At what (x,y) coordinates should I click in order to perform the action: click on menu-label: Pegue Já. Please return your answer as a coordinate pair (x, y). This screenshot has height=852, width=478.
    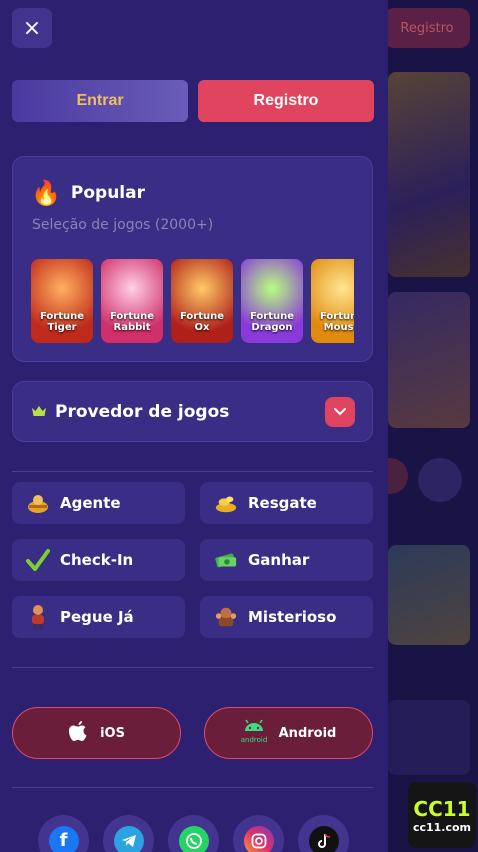
    Looking at the image, I should click on (97, 617).